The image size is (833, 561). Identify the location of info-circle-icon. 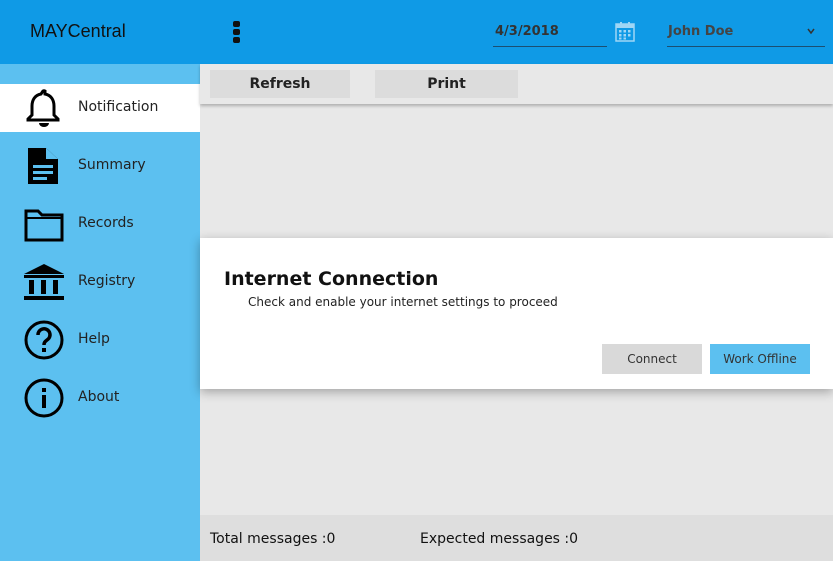
(44, 398).